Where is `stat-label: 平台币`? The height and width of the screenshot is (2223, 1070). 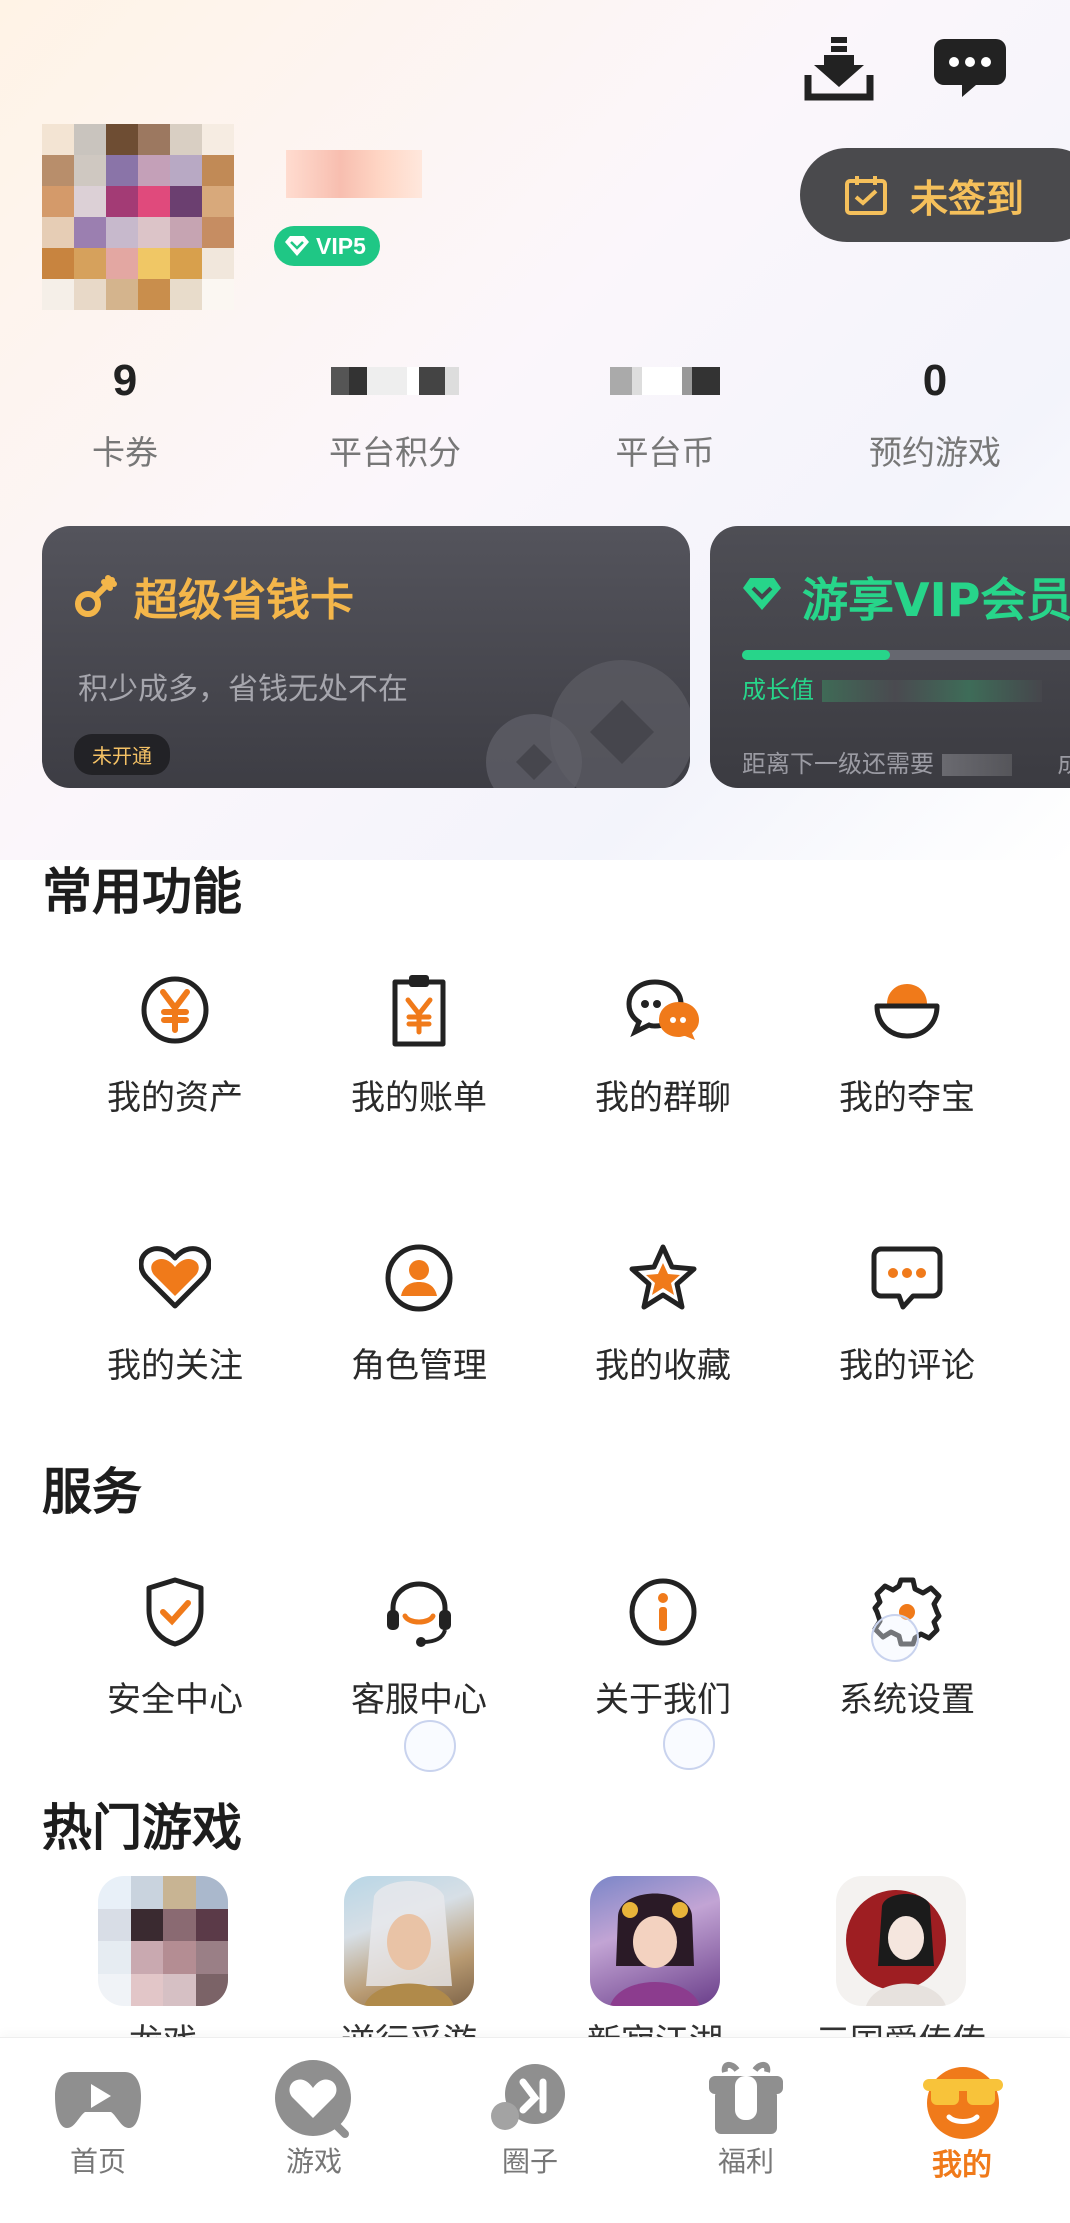 stat-label: 平台币 is located at coordinates (665, 452).